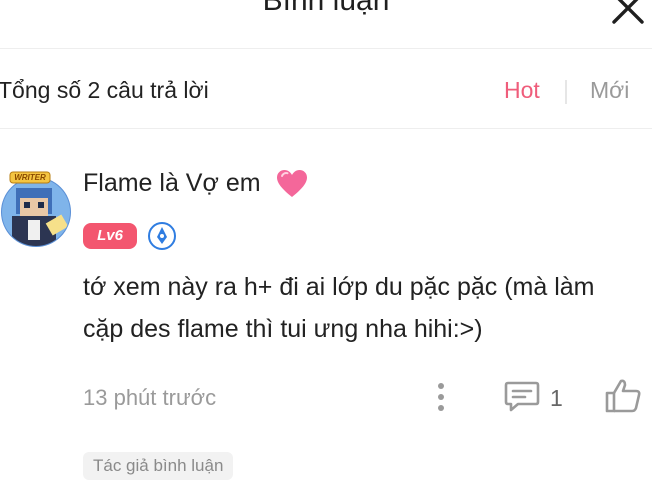  Describe the element at coordinates (326, 48) in the screenshot. I see `header-divider` at that location.